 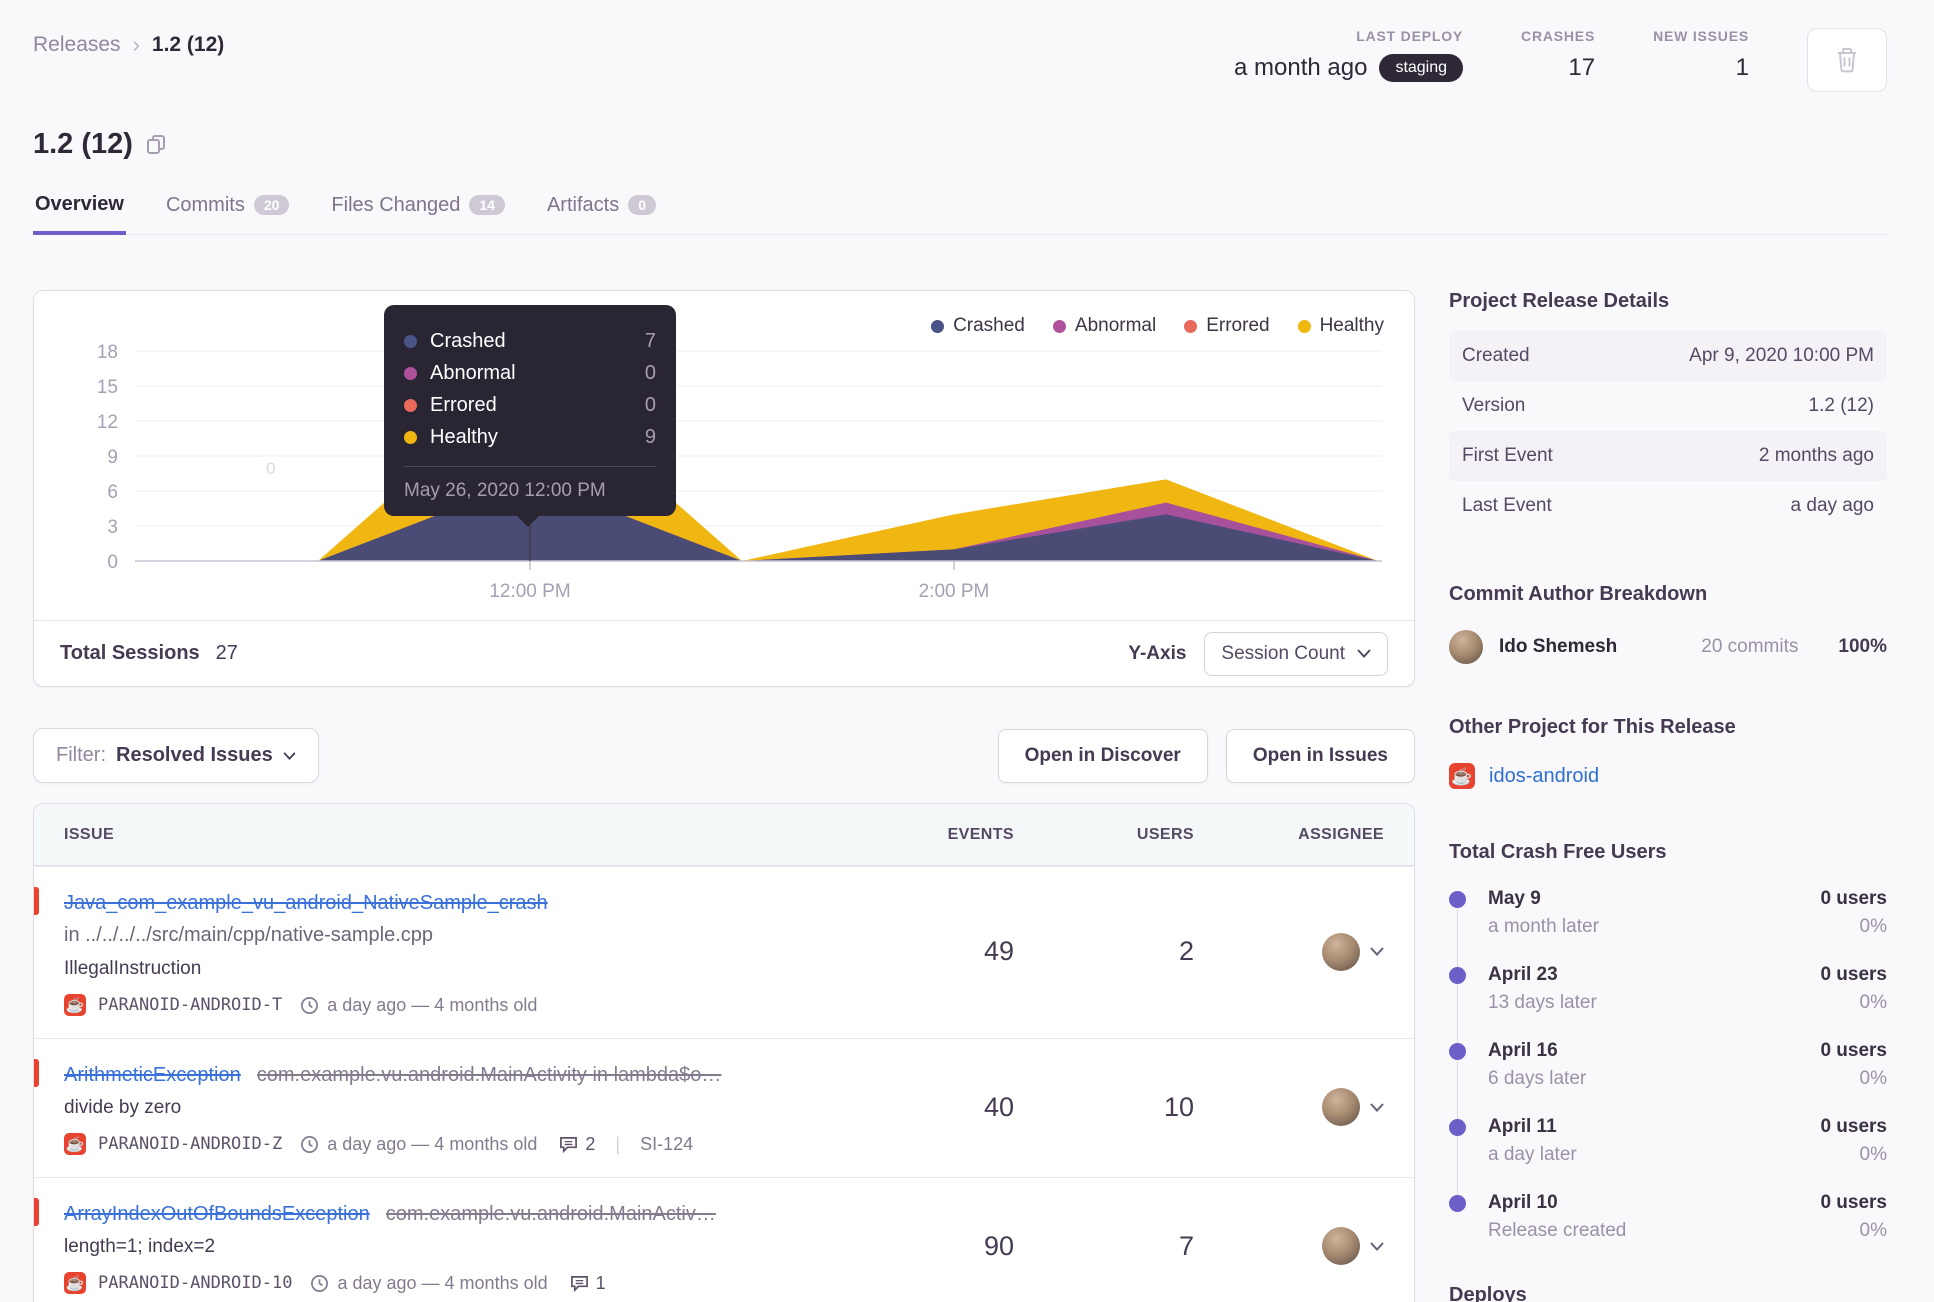 What do you see at coordinates (998, 1106) in the screenshot?
I see `issue-events-count: 40` at bounding box center [998, 1106].